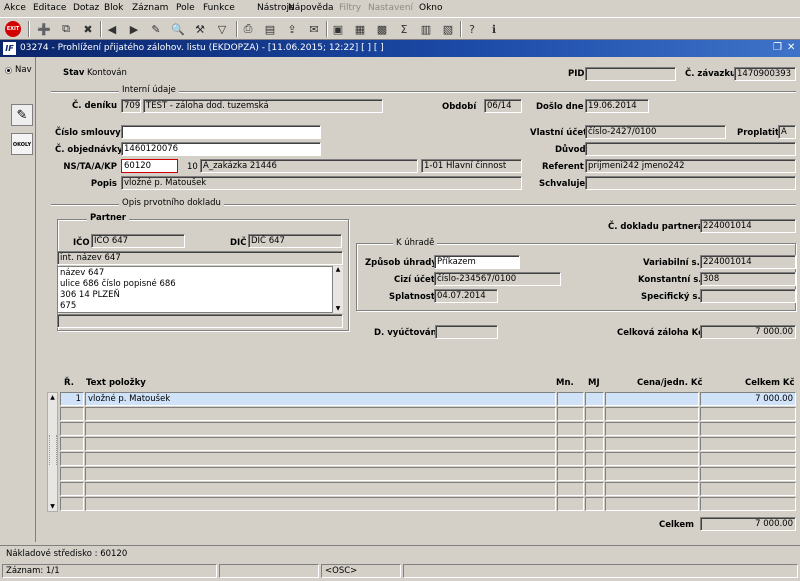 The width and height of the screenshot is (800, 581). Describe the element at coordinates (49, 8) in the screenshot. I see `menu-item: Editace` at that location.